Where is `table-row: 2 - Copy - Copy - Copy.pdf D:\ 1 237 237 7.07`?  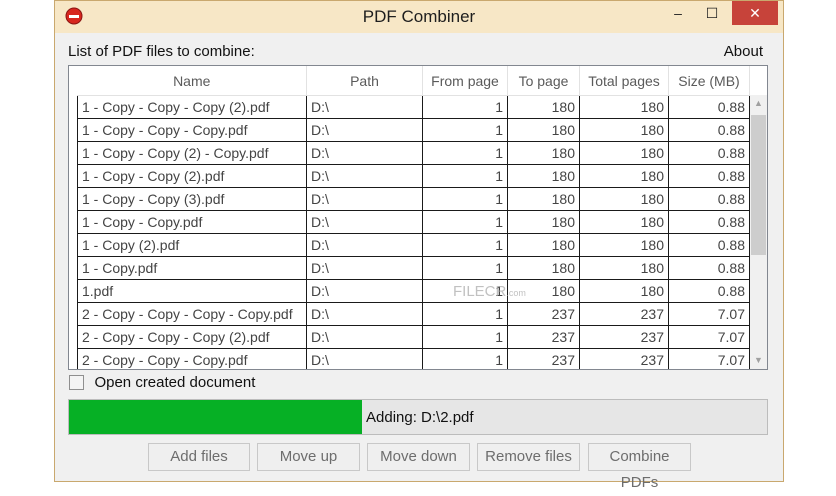 table-row: 2 - Copy - Copy - Copy.pdf D:\ 1 237 237 7.07 is located at coordinates (413, 358).